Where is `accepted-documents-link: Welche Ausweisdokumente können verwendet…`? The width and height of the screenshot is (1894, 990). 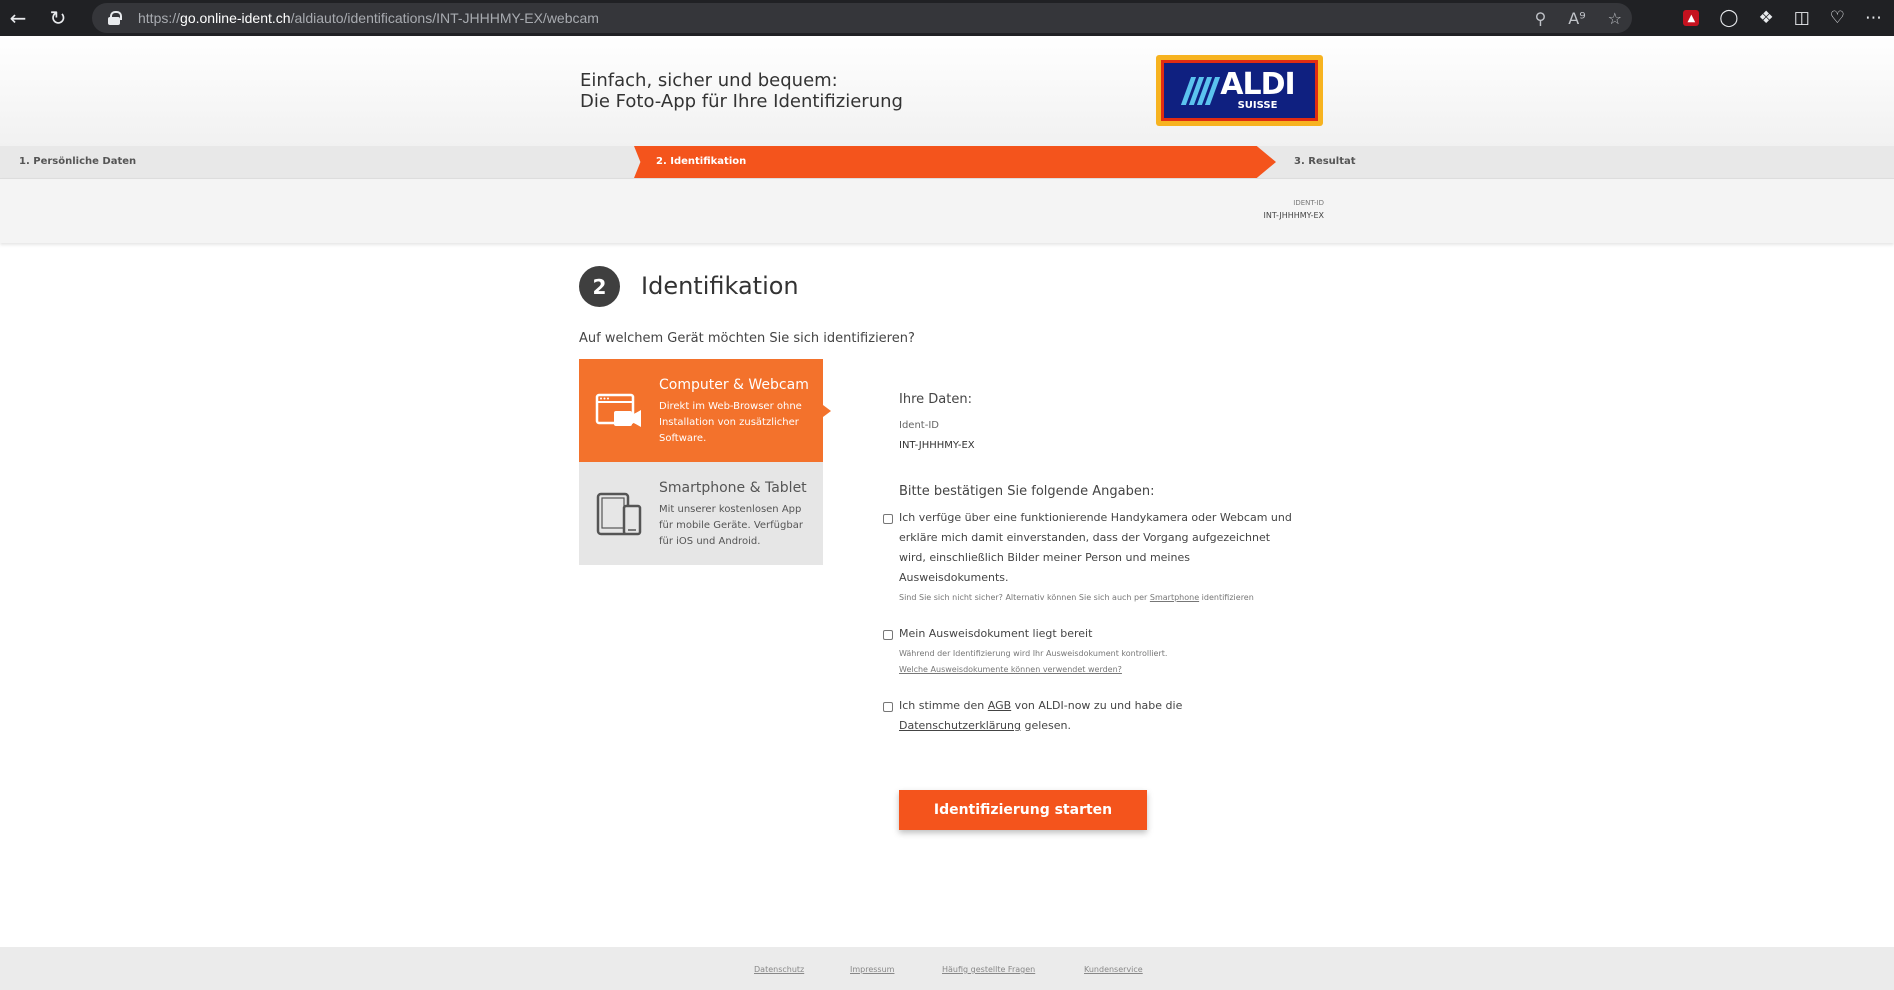 accepted-documents-link: Welche Ausweisdokumente können verwendet… is located at coordinates (1010, 669).